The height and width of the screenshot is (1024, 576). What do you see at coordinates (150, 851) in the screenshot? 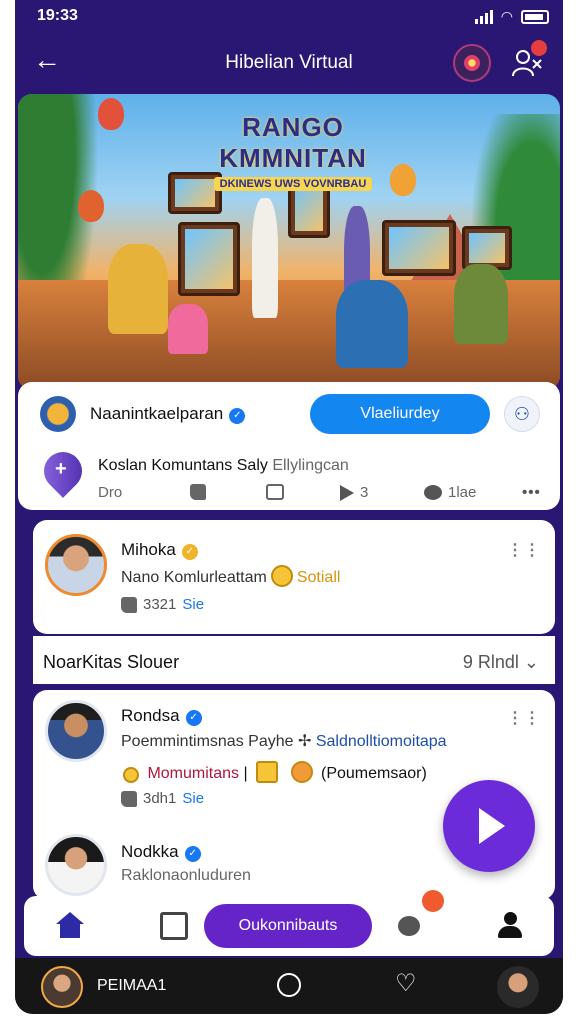
I see `feed-author-name: Nodkka` at bounding box center [150, 851].